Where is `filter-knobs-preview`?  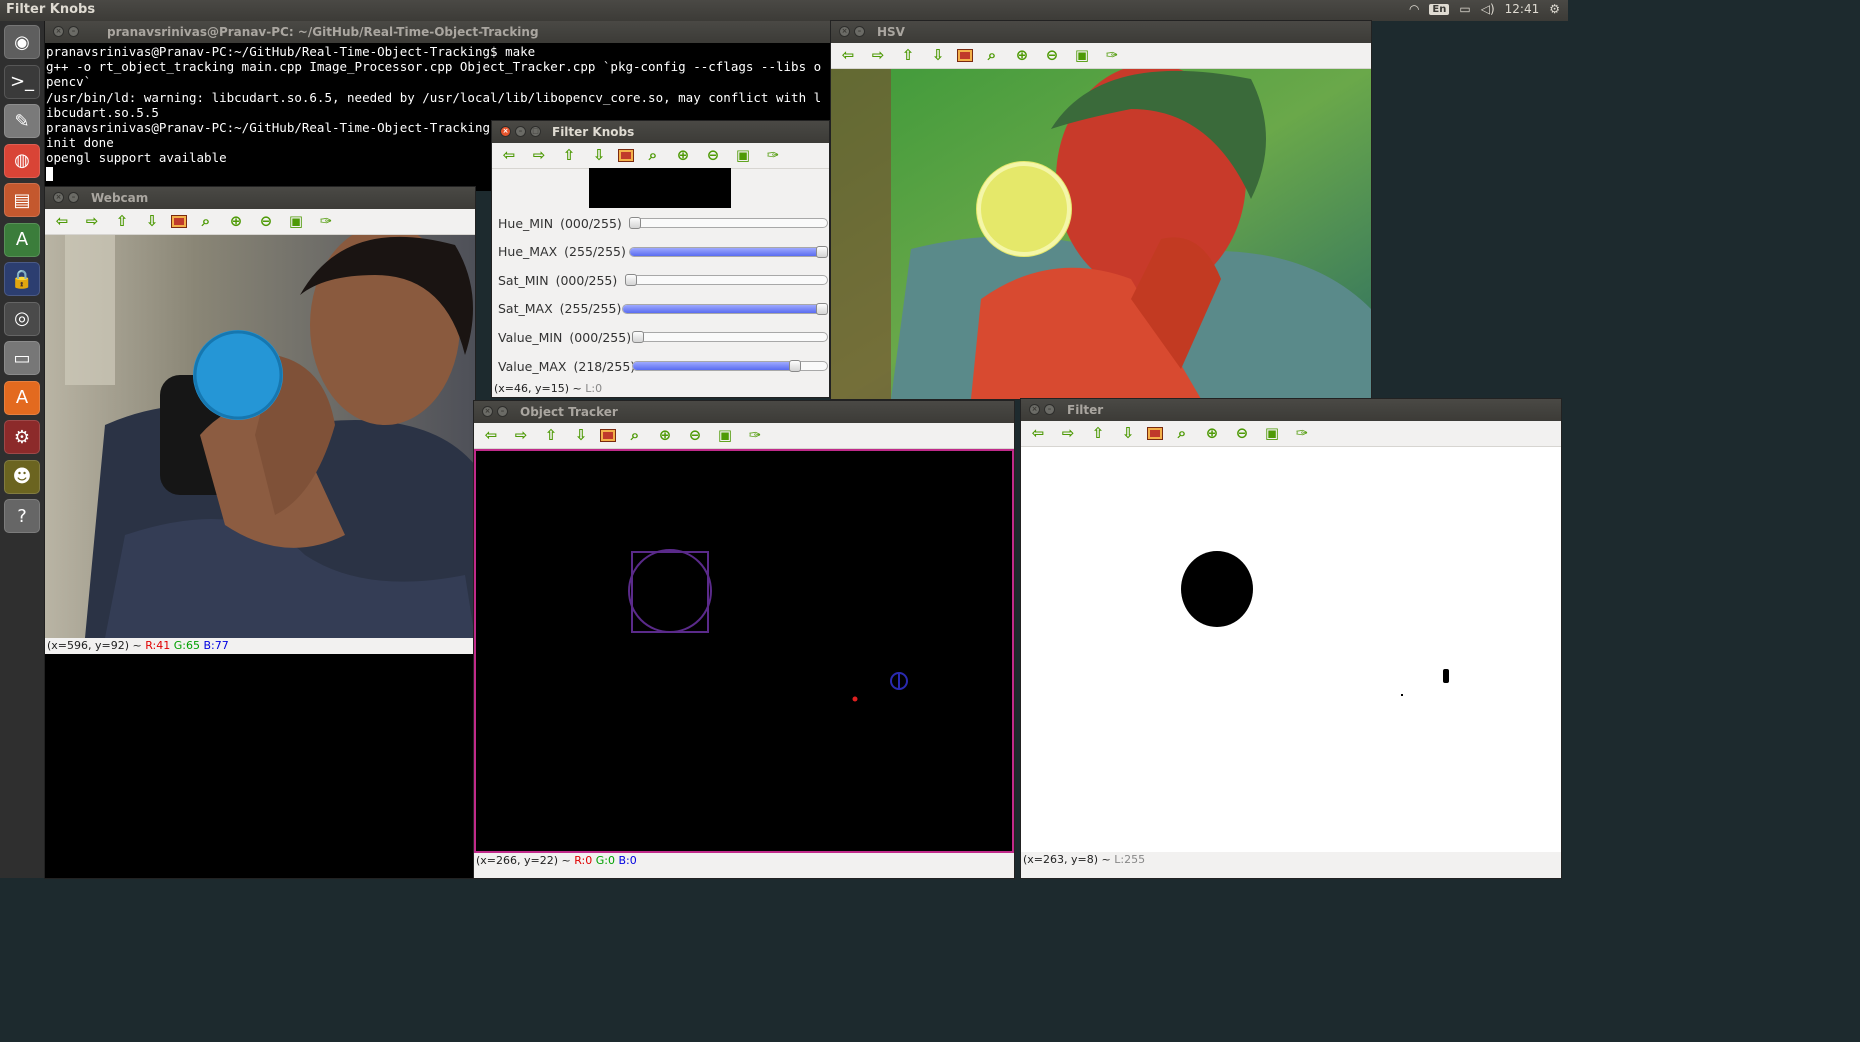
filter-knobs-preview is located at coordinates (660, 188).